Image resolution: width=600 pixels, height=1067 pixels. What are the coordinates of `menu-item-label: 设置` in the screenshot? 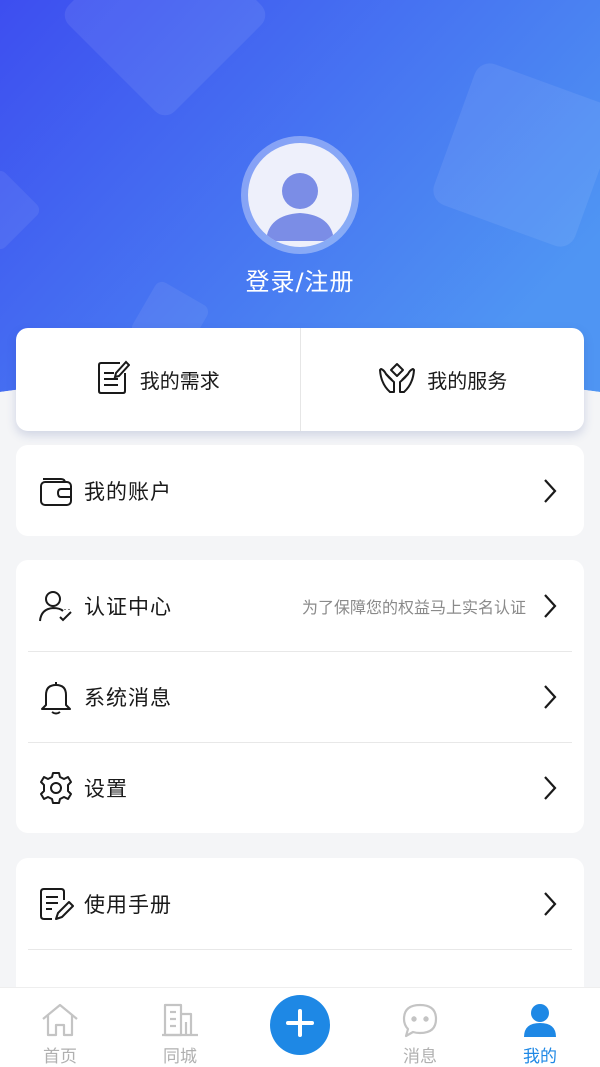 It's located at (106, 788).